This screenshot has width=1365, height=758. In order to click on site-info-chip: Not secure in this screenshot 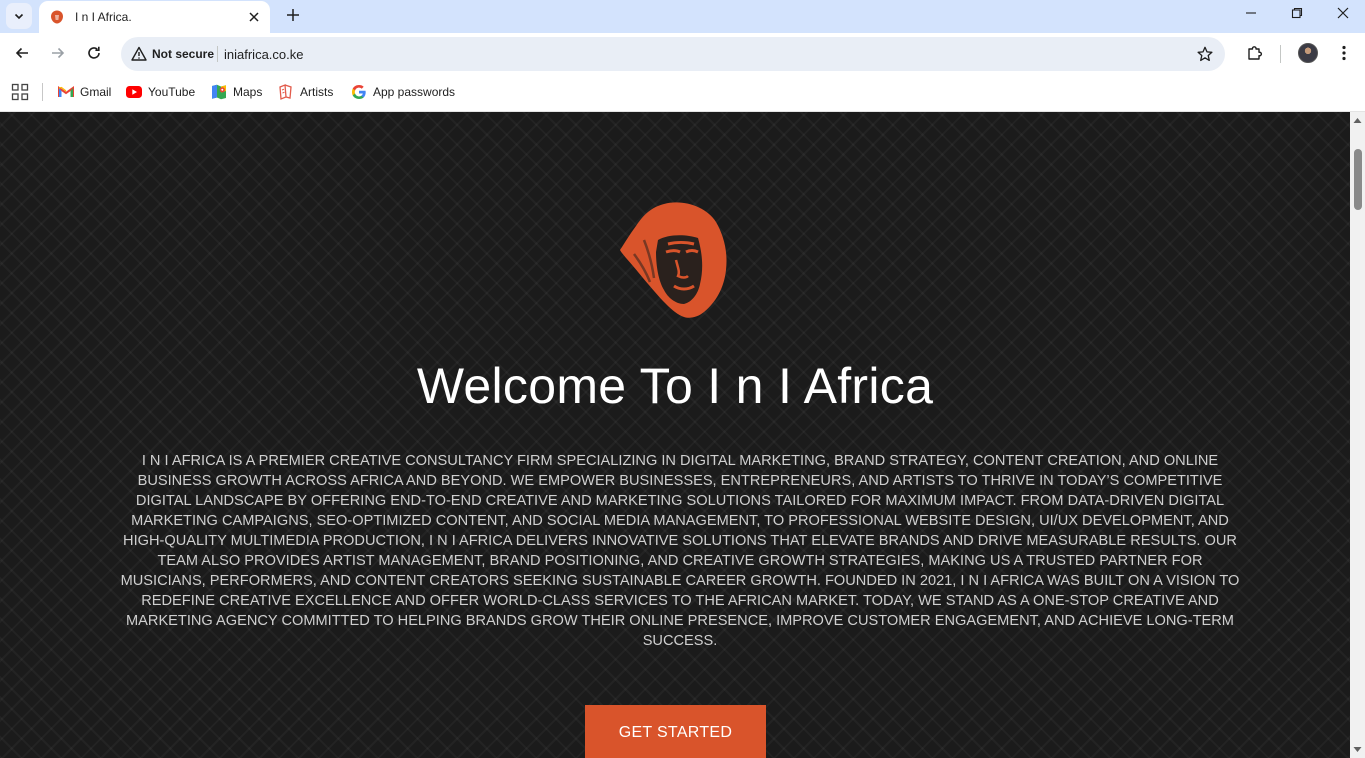, I will do `click(175, 54)`.